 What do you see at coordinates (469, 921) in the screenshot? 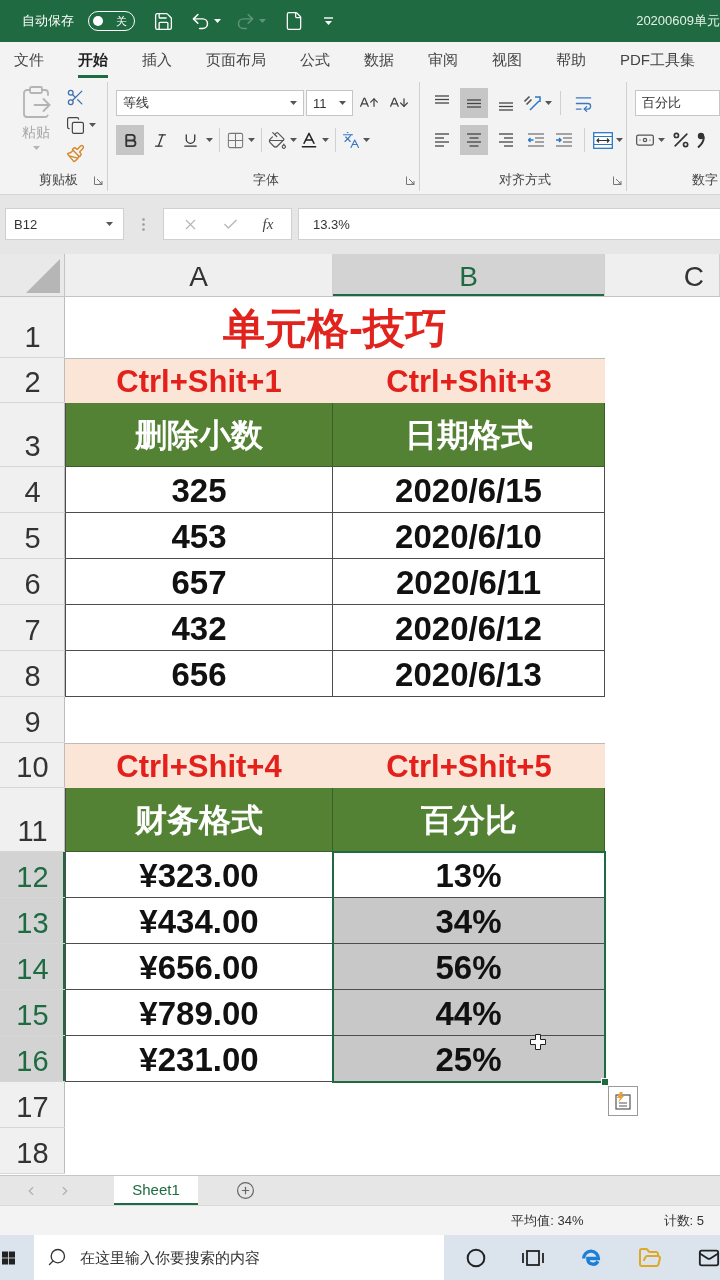
I see `data-cell: 34%` at bounding box center [469, 921].